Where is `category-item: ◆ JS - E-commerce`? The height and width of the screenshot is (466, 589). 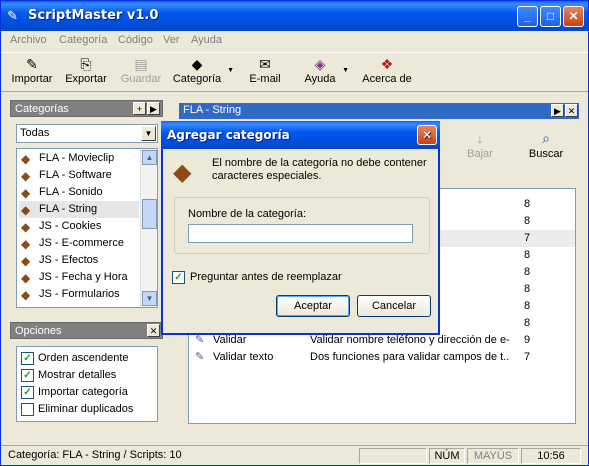 category-item: ◆ JS - E-commerce is located at coordinates (79, 243).